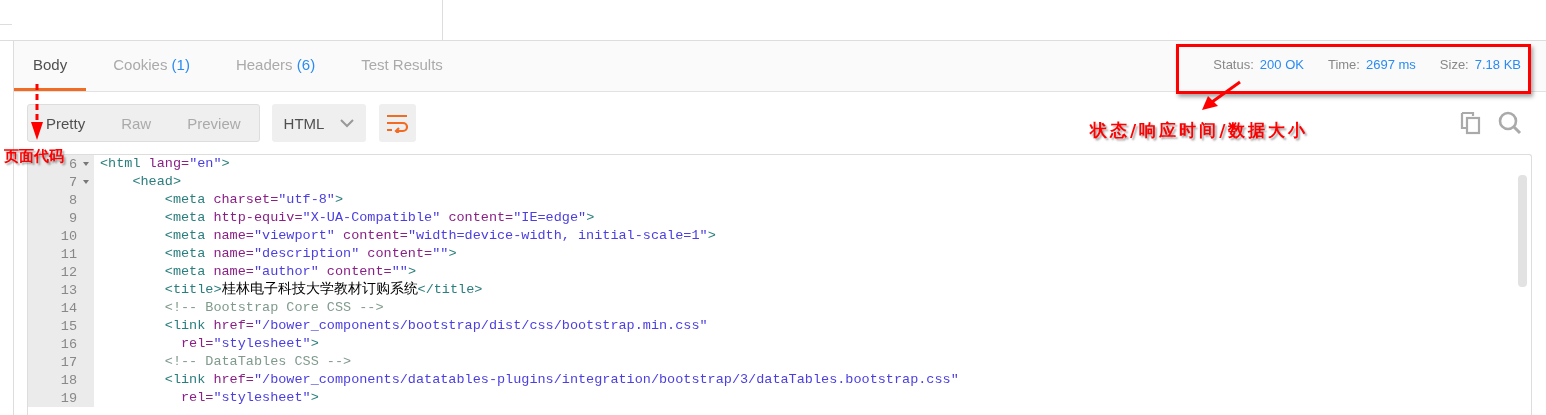 This screenshot has height=415, width=1546. What do you see at coordinates (1454, 64) in the screenshot?
I see `status-label: Size:` at bounding box center [1454, 64].